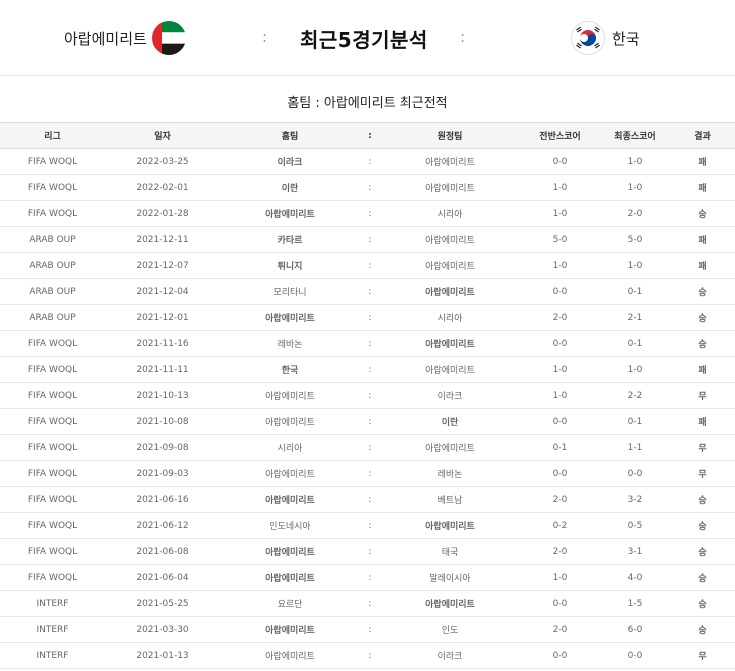 This screenshot has width=735, height=671. I want to click on final-score-cell: 2-1, so click(635, 317).